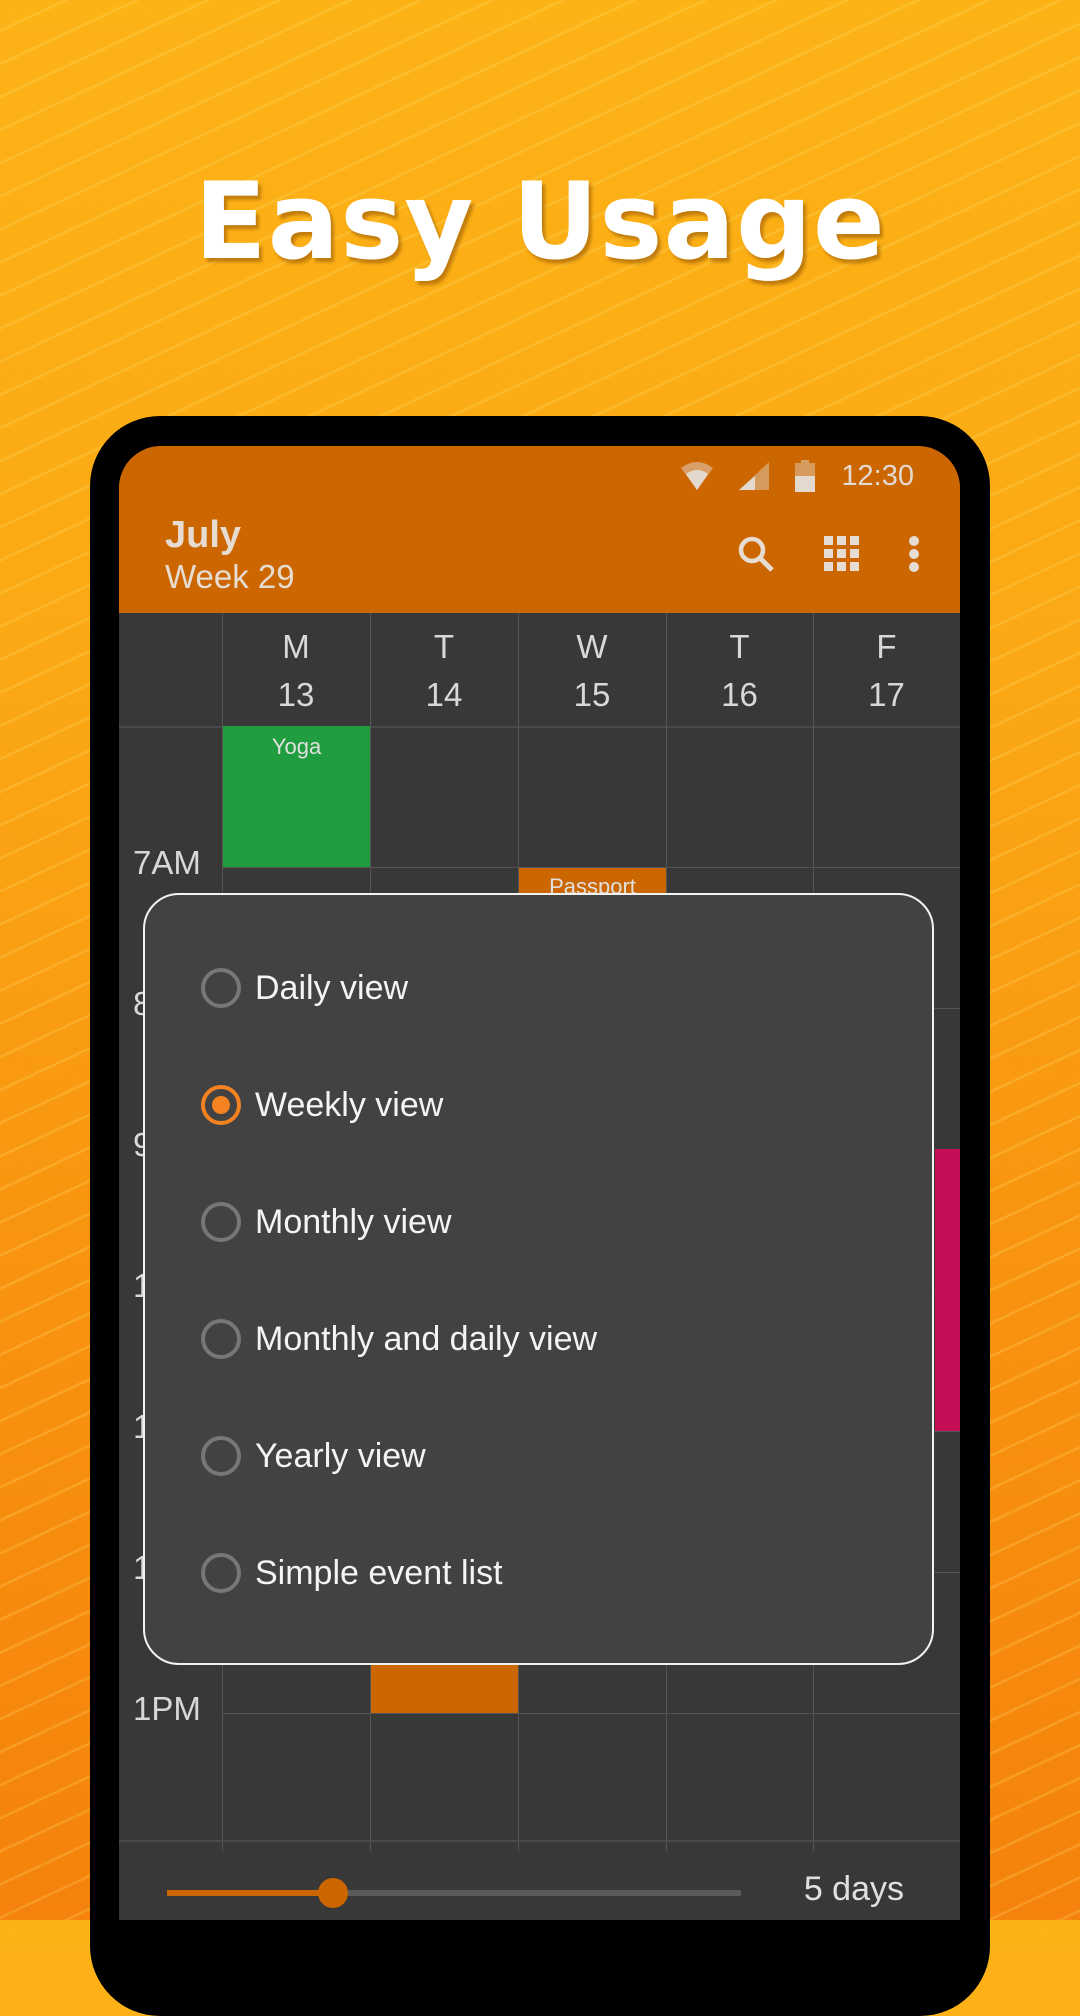  Describe the element at coordinates (842, 554) in the screenshot. I see `grid-icon` at that location.